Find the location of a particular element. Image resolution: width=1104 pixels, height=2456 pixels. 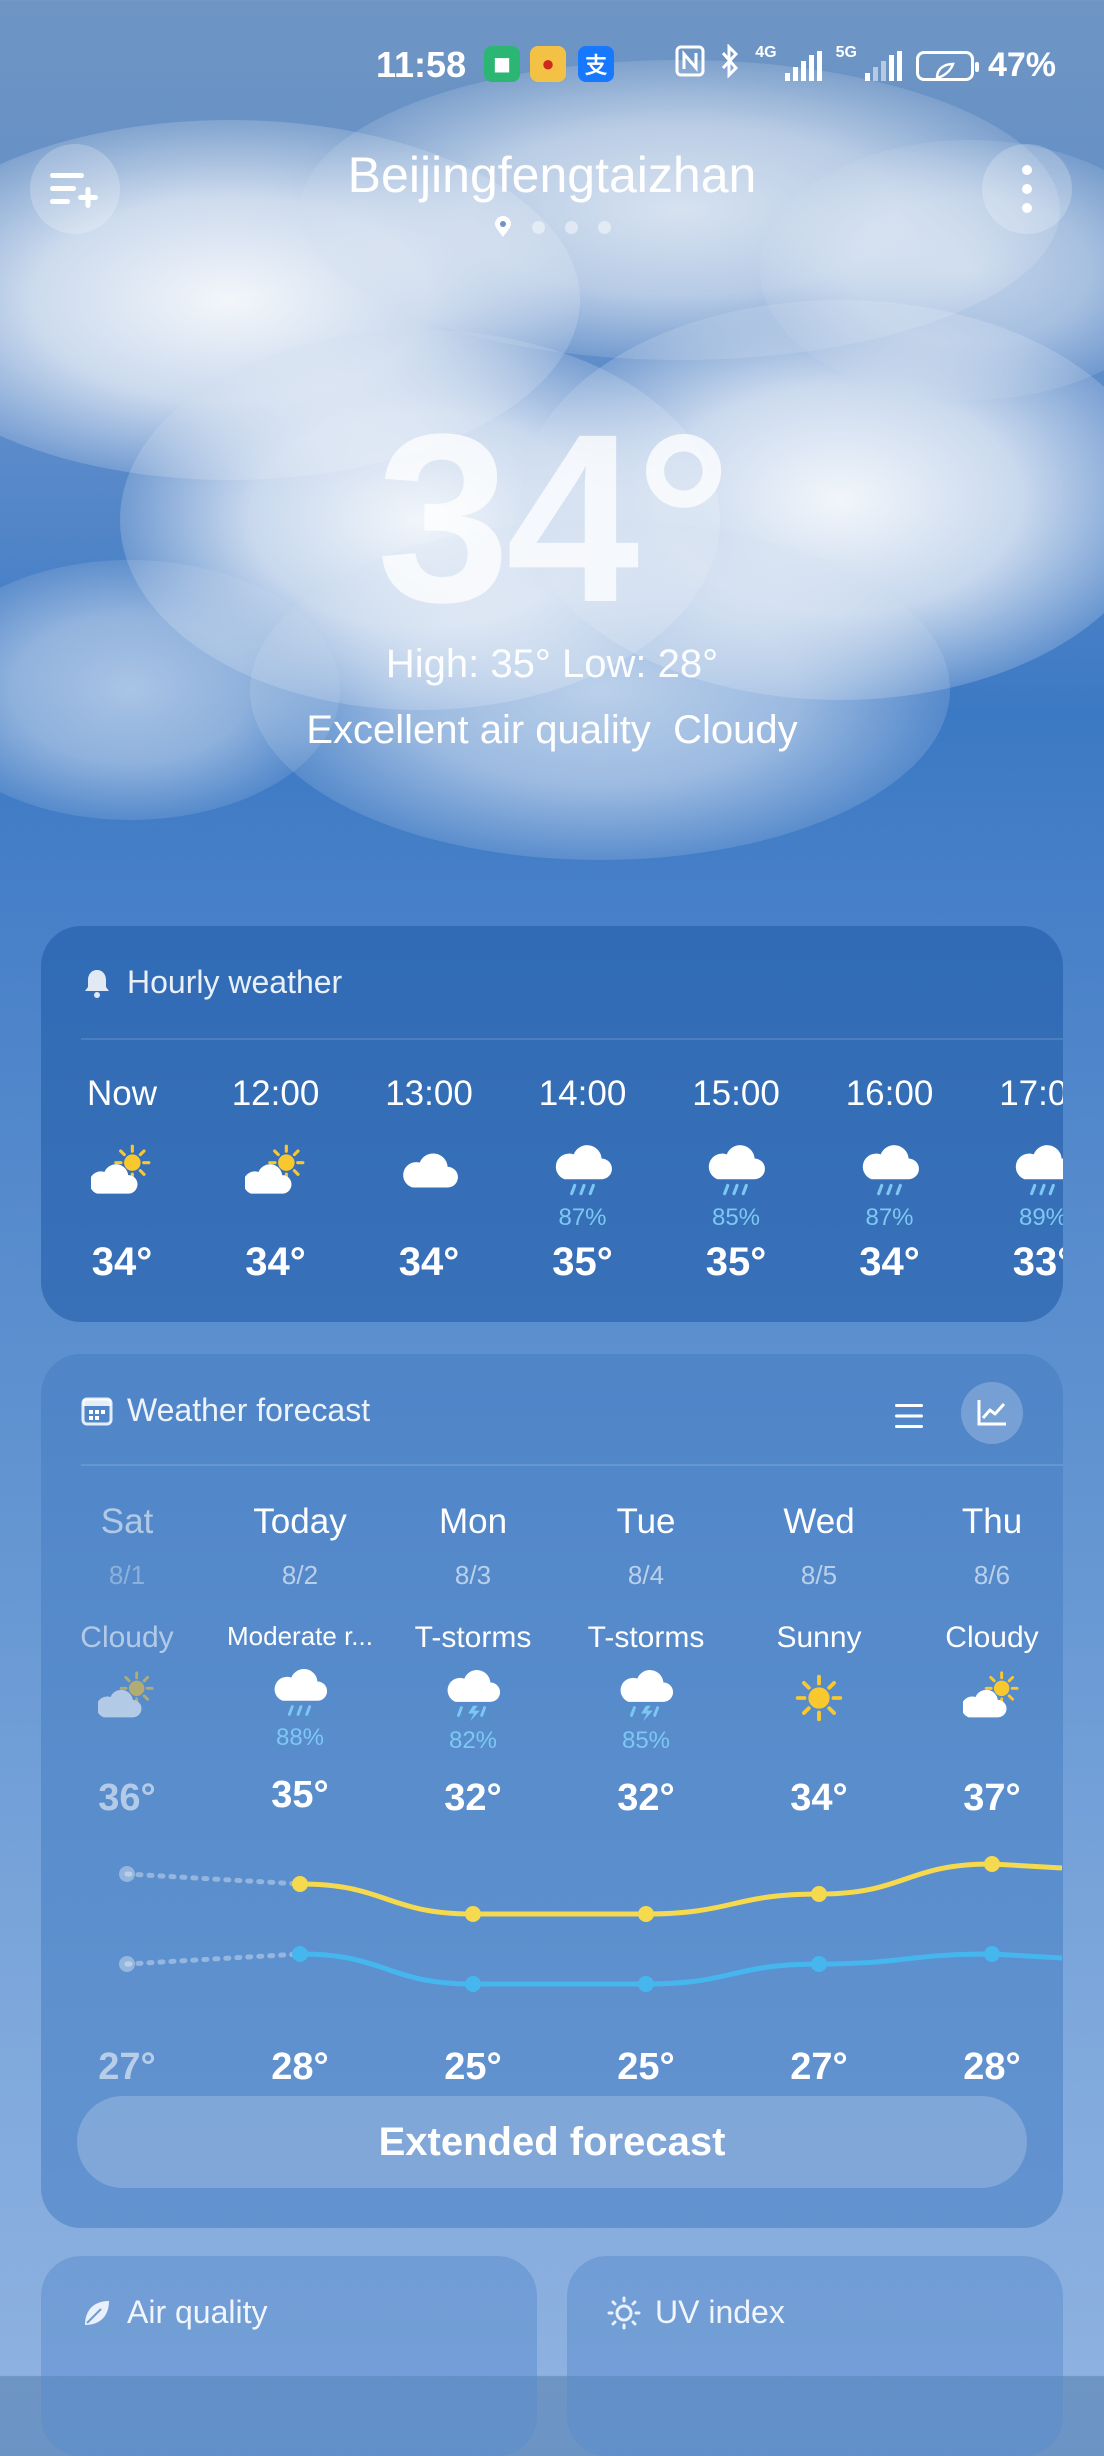

day-name: Sat is located at coordinates (127, 1521).